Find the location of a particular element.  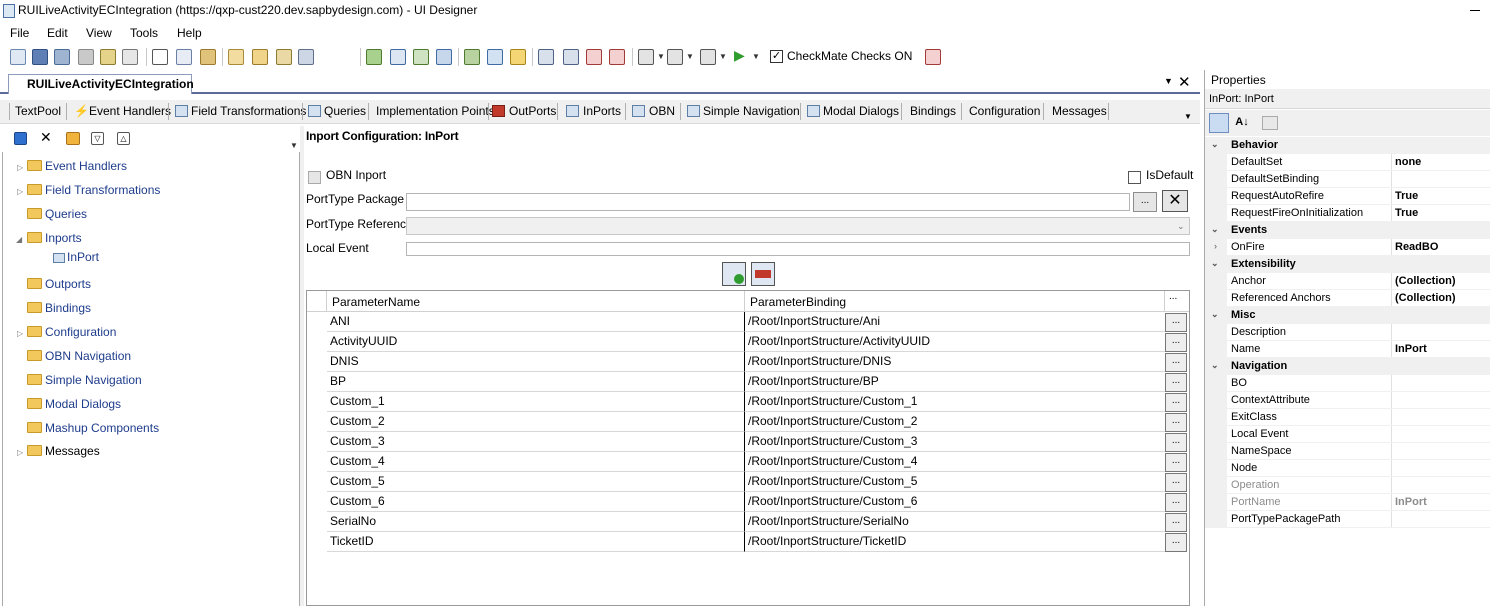

expand-arrow-icon: ▷ is located at coordinates (20, 333).